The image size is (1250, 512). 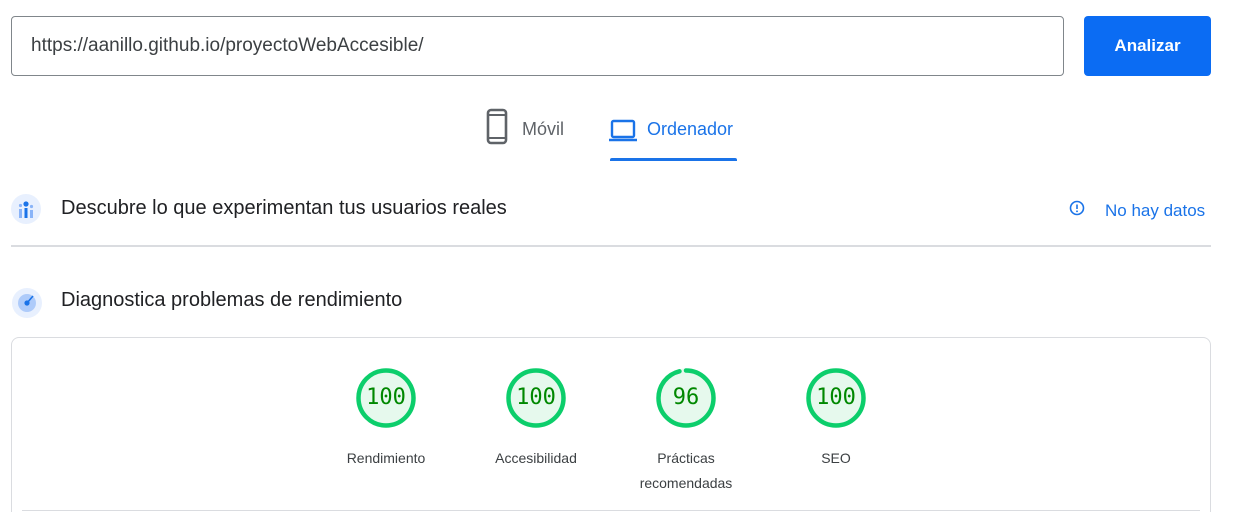 What do you see at coordinates (836, 458) in the screenshot?
I see `score-label: SEO` at bounding box center [836, 458].